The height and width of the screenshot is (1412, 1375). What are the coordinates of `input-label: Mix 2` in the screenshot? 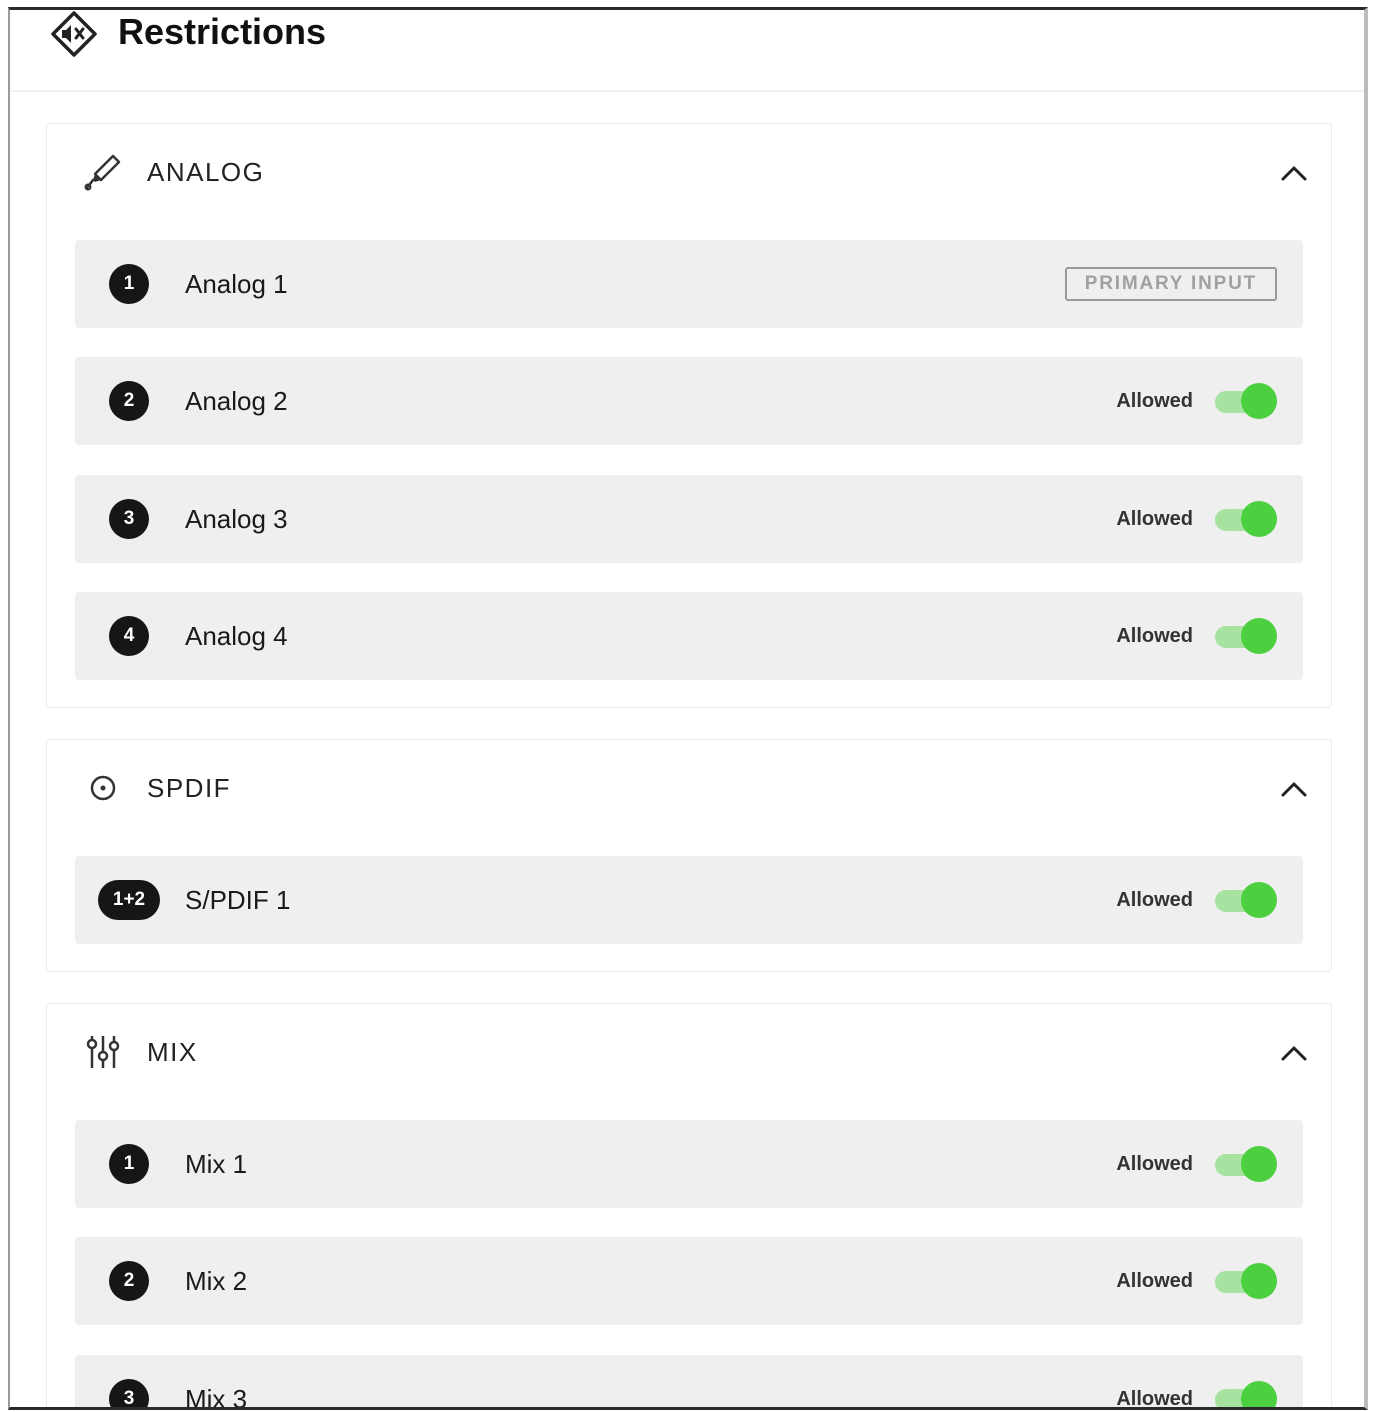 It's located at (216, 1281).